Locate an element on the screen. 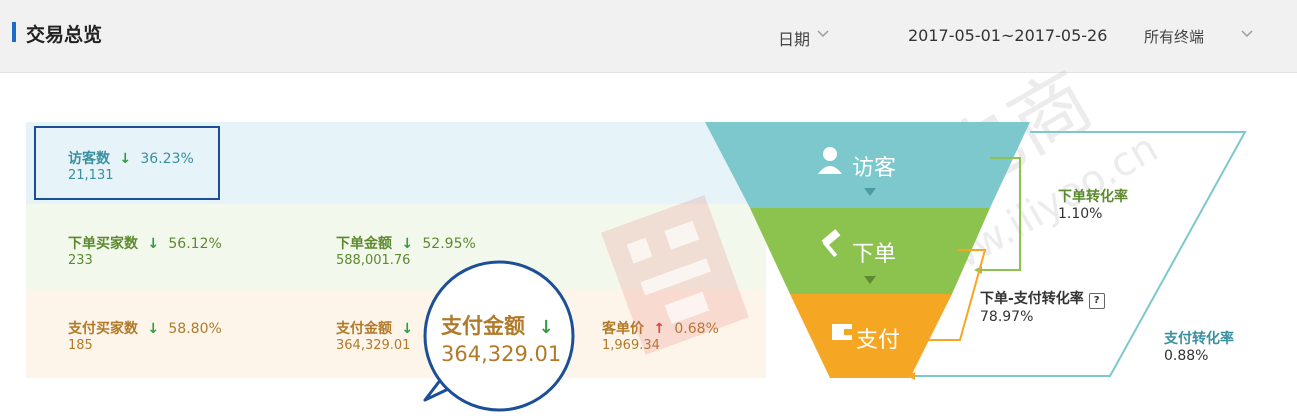  callout-value: 364,329.01 is located at coordinates (501, 354).